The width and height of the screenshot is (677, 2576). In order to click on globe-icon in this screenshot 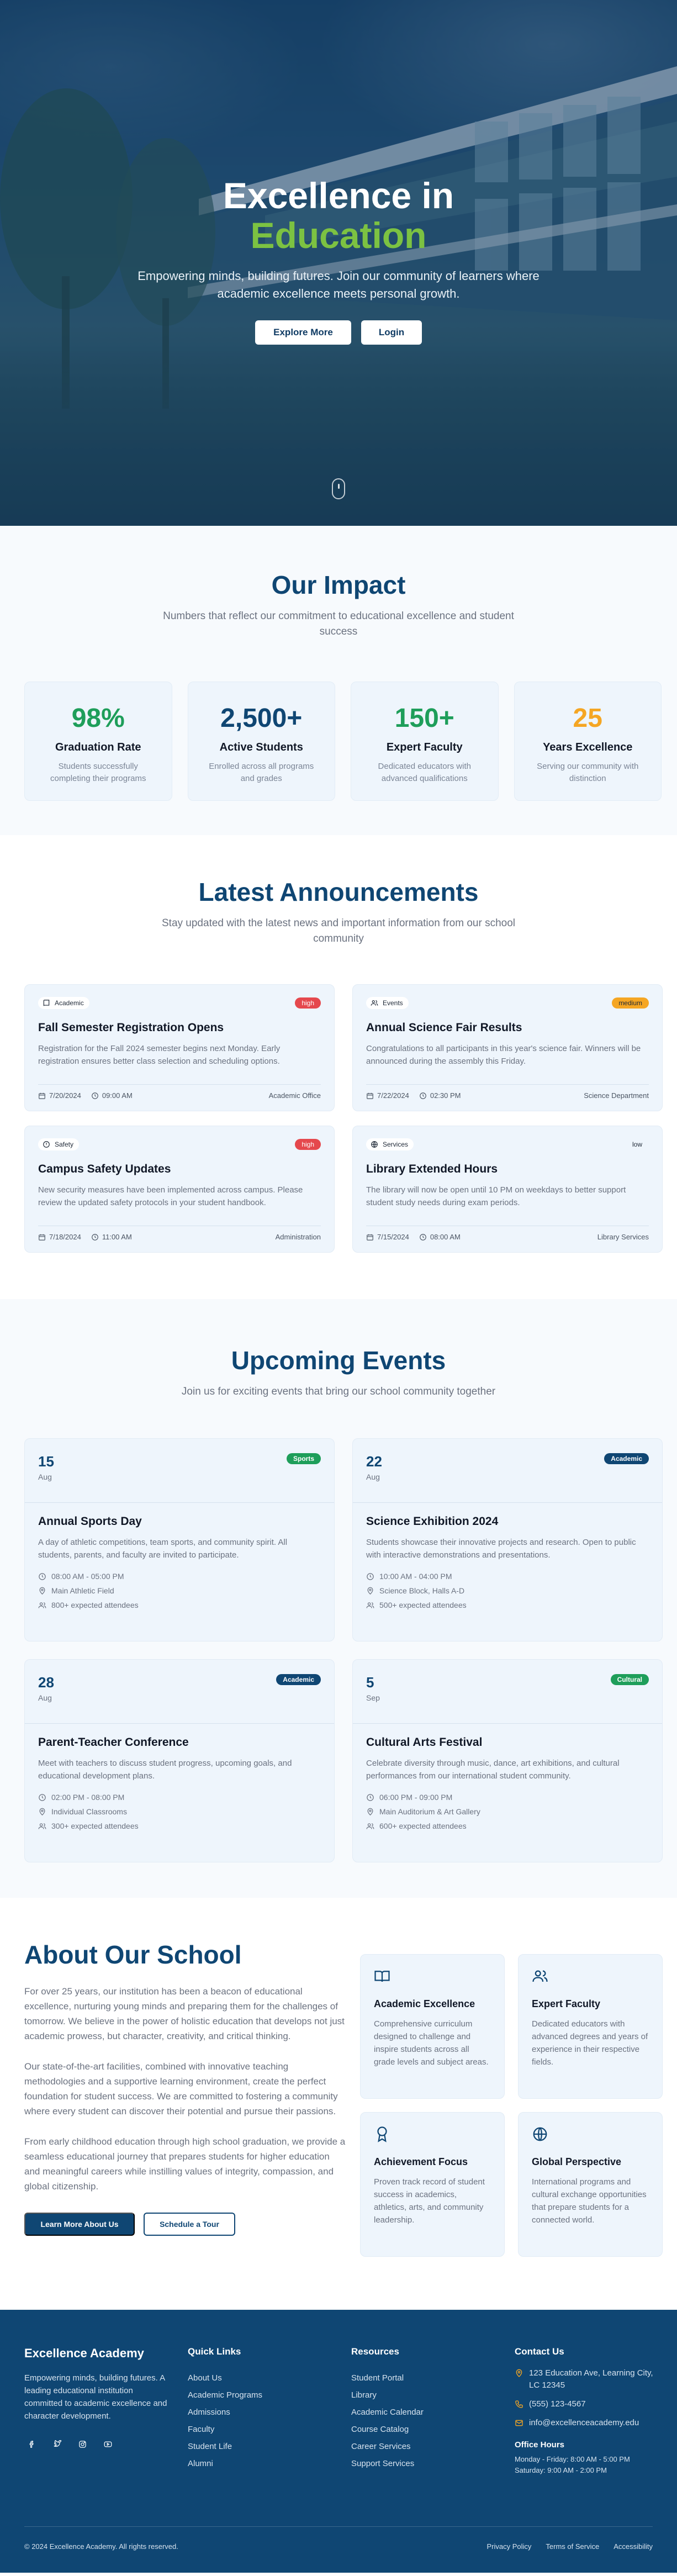, I will do `click(375, 1144)`.